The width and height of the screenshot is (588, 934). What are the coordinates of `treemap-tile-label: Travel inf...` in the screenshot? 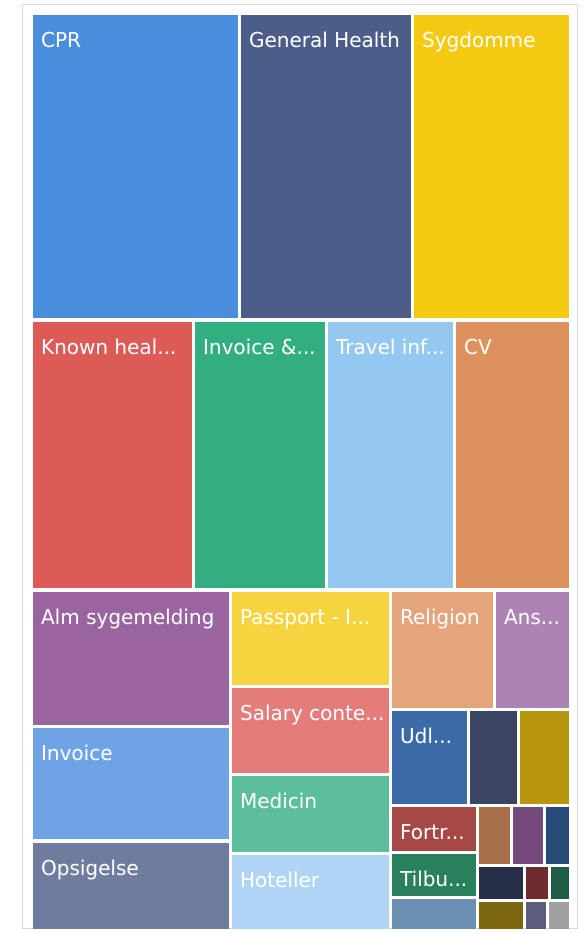 It's located at (390, 347).